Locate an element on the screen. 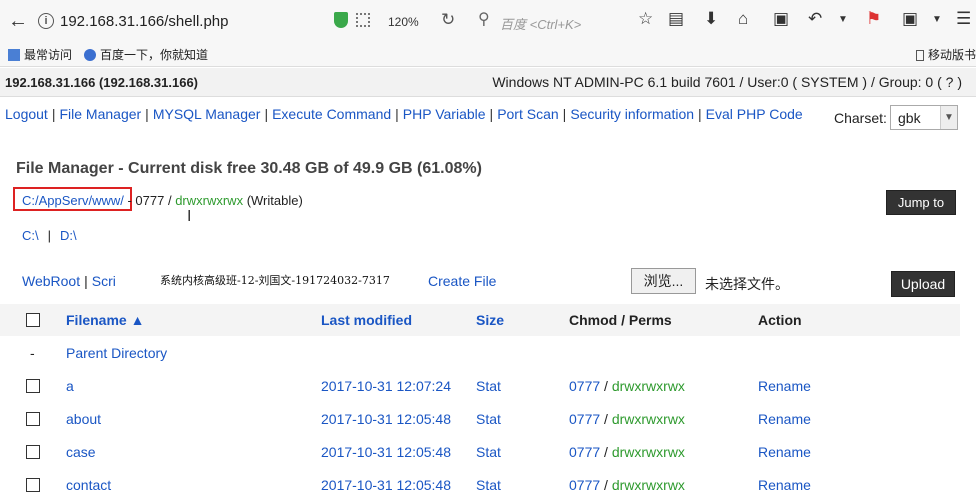 This screenshot has width=976, height=500. nav-port-scan: Port Scan is located at coordinates (527, 114).